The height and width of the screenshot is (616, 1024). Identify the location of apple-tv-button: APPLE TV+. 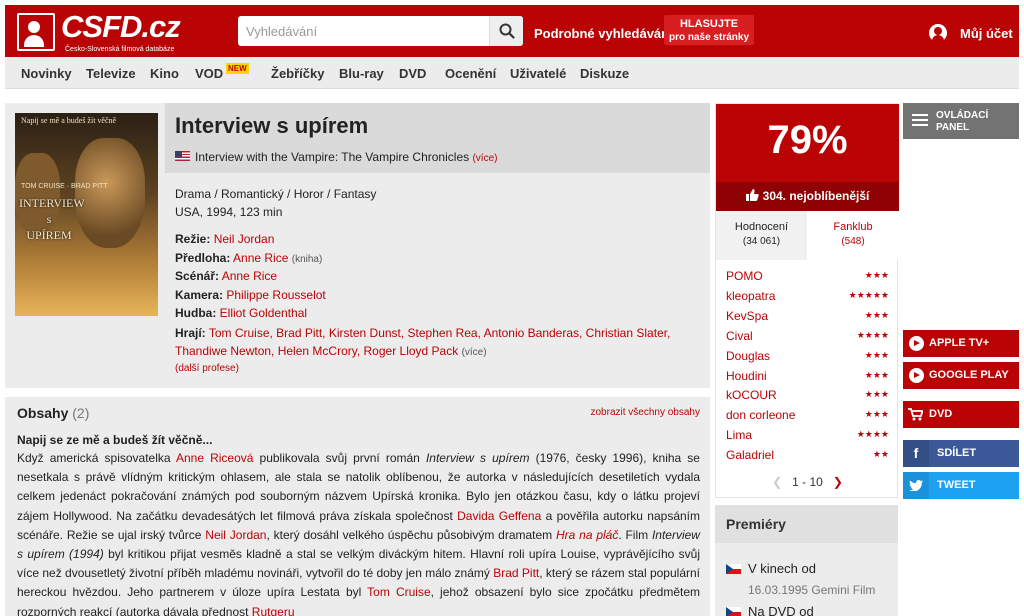
(961, 343).